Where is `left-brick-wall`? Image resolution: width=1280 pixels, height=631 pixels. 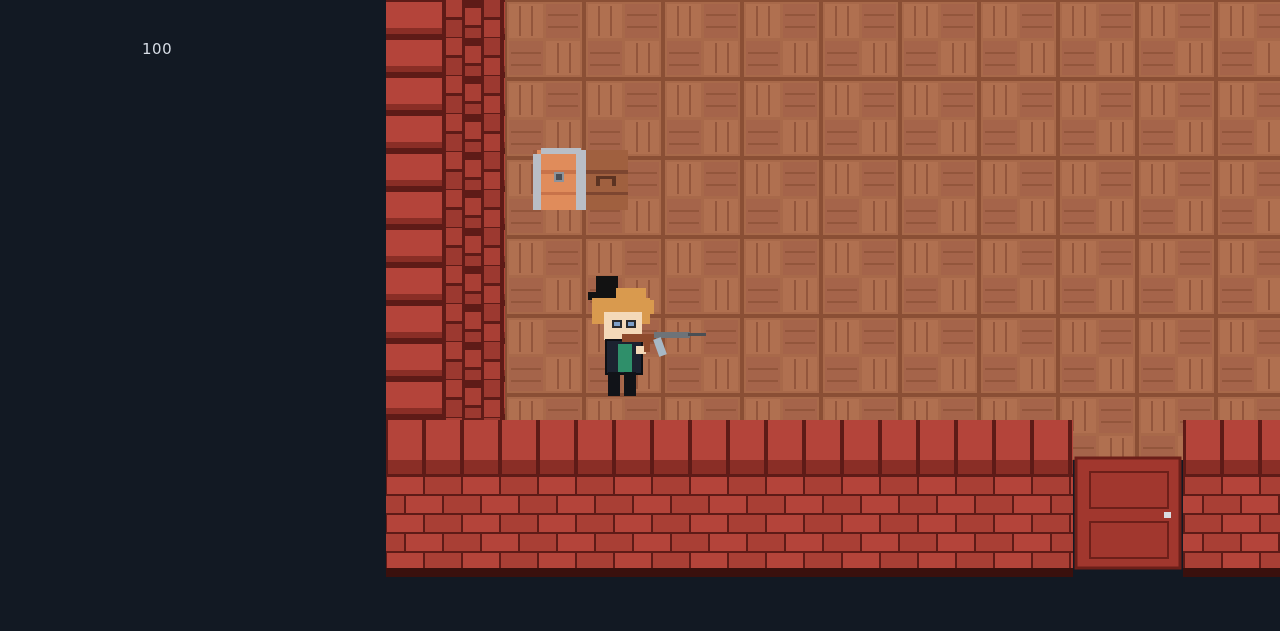
left-brick-wall is located at coordinates (445, 210).